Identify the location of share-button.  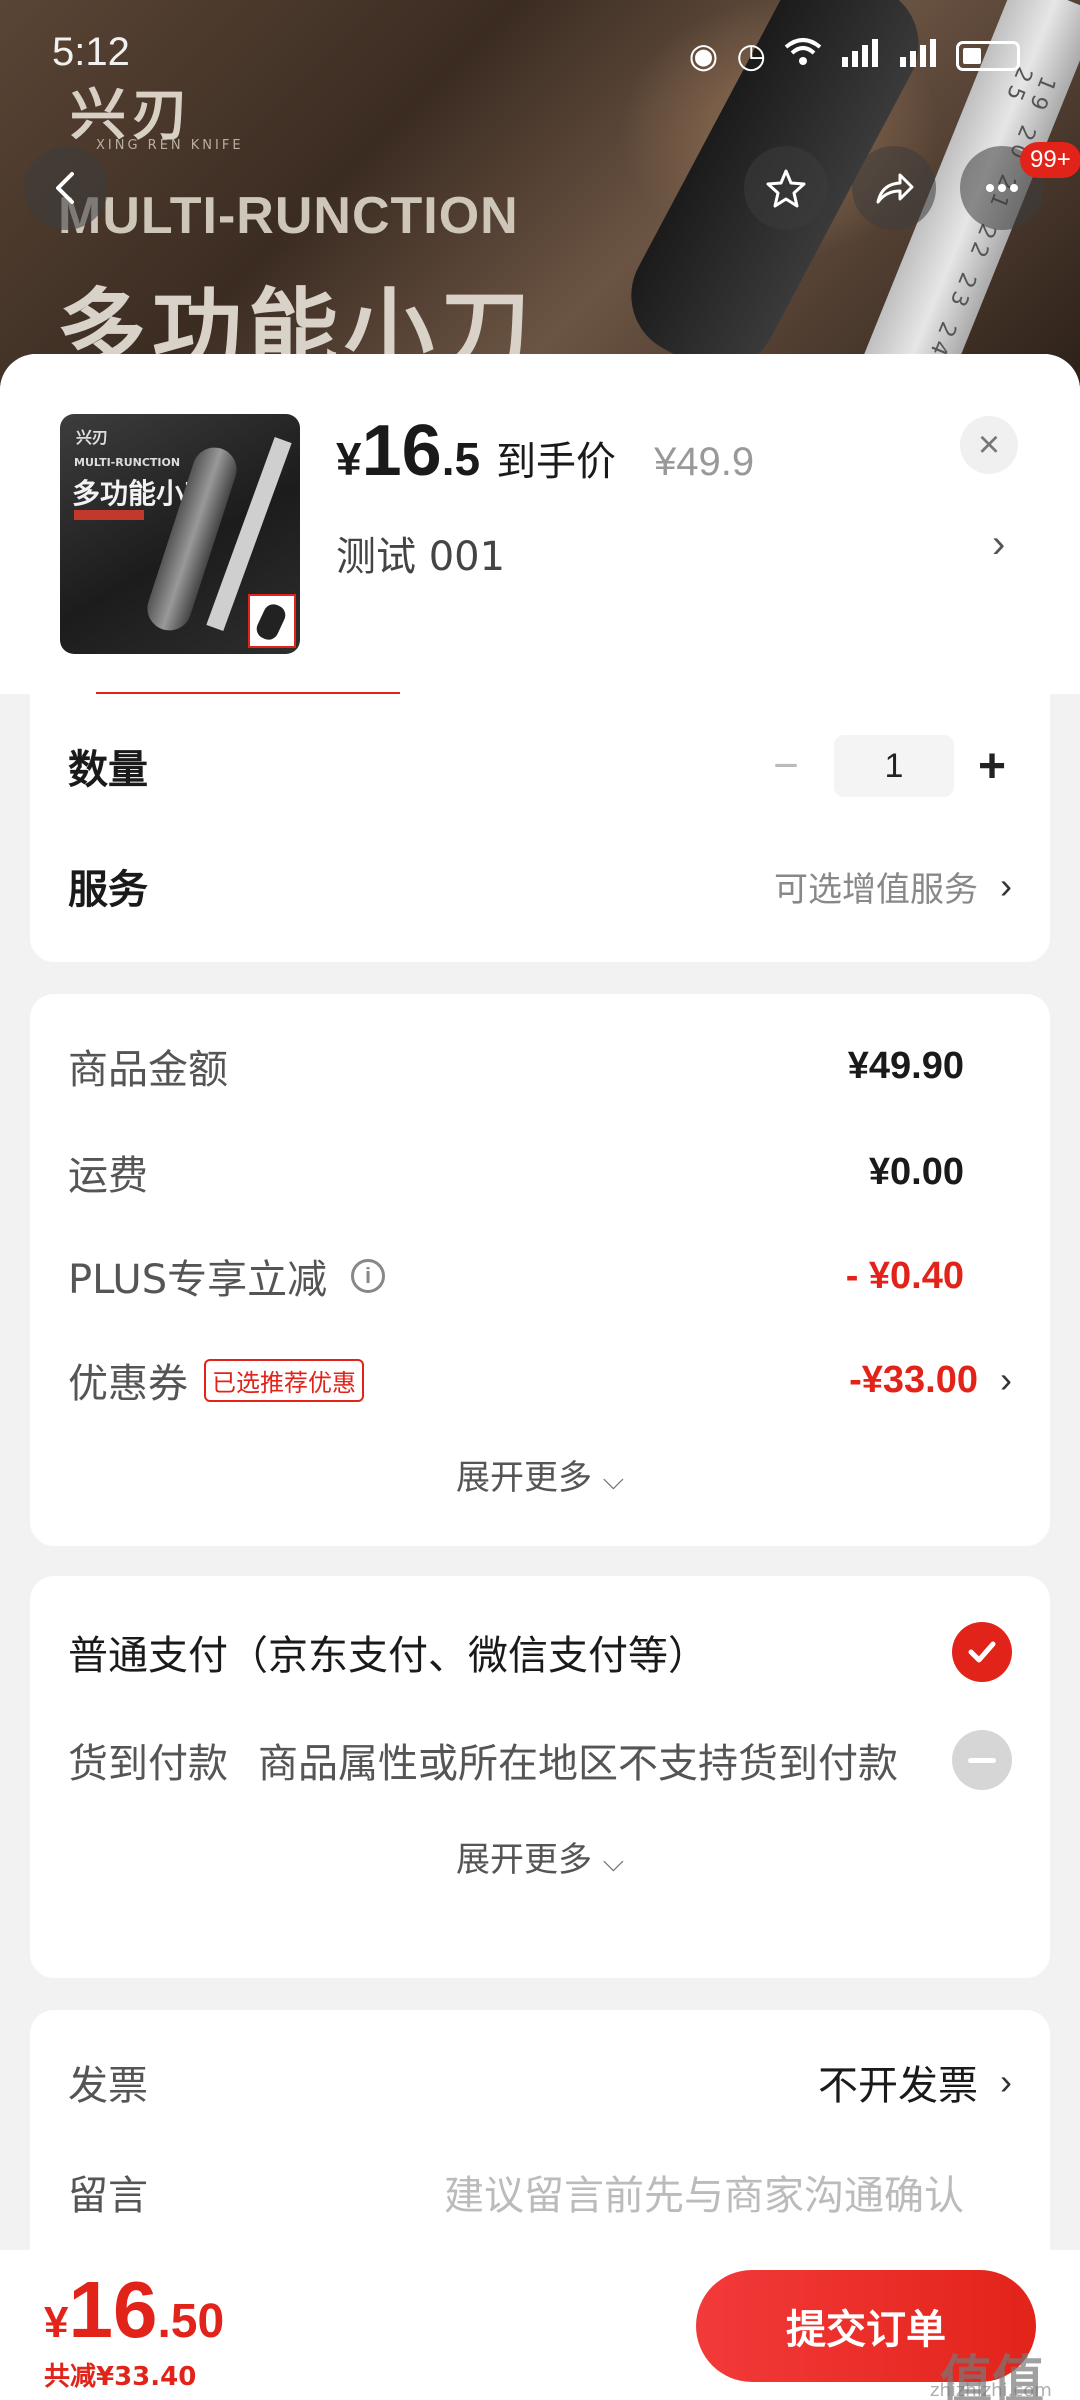
(894, 188).